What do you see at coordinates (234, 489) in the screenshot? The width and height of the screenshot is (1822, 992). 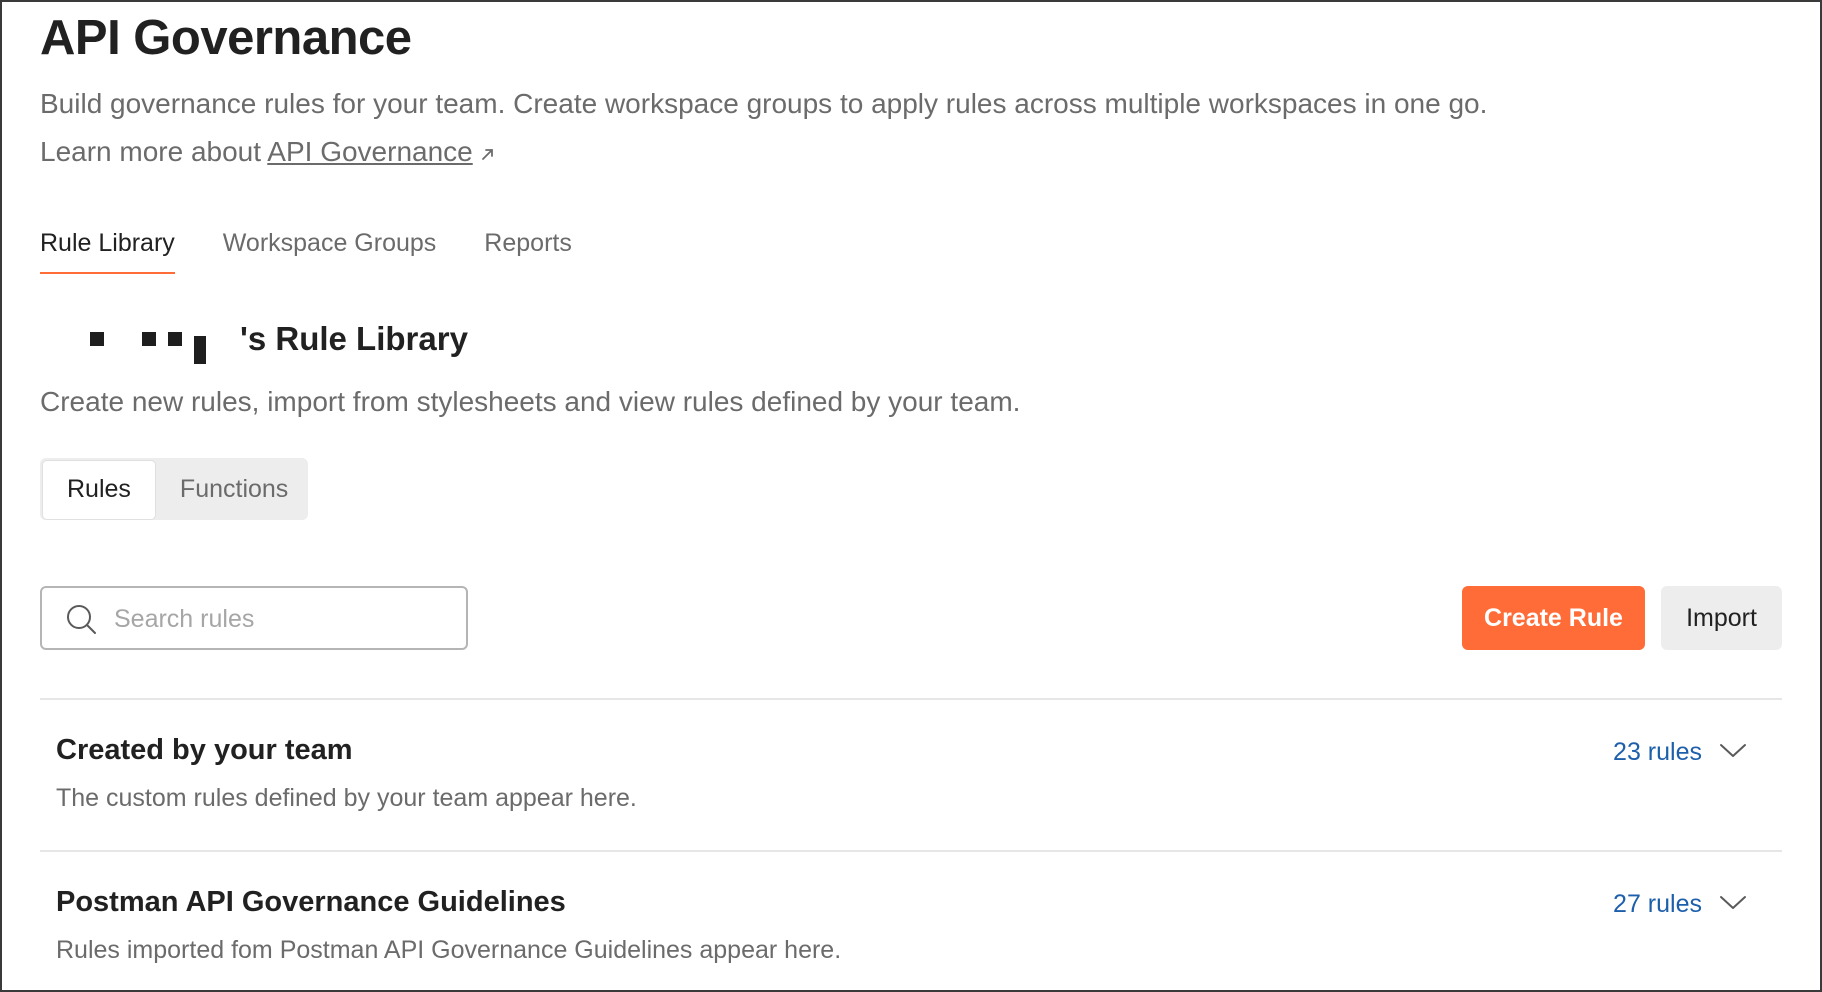 I see `segment-functions: Functions` at bounding box center [234, 489].